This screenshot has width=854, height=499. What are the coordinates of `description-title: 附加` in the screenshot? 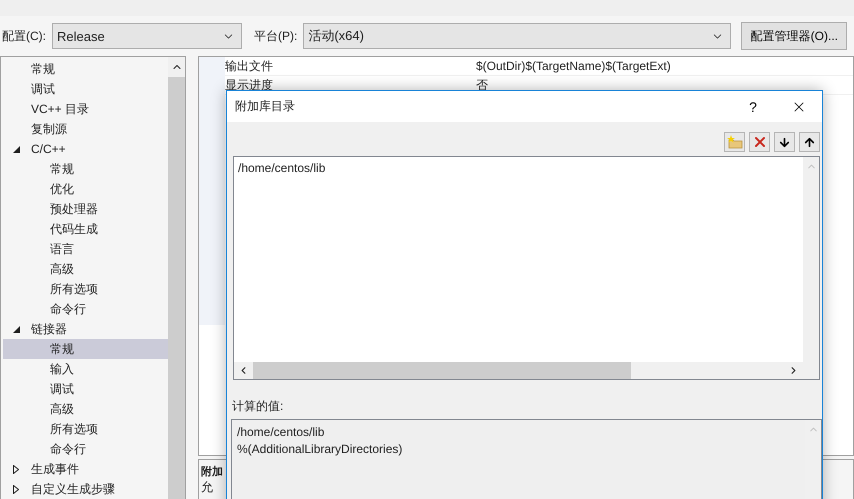 It's located at (212, 471).